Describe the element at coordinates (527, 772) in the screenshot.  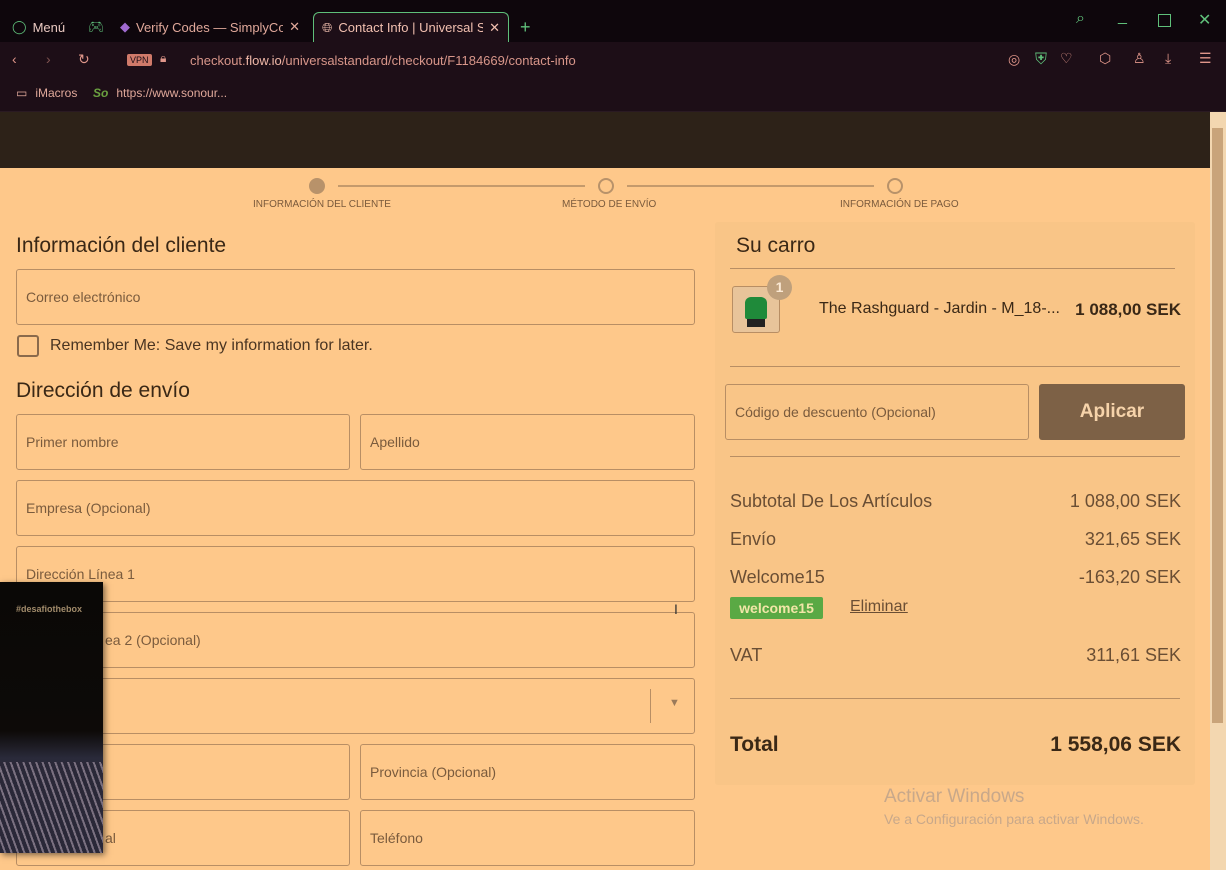
I see `province-field: Provincia (Opcional)` at that location.